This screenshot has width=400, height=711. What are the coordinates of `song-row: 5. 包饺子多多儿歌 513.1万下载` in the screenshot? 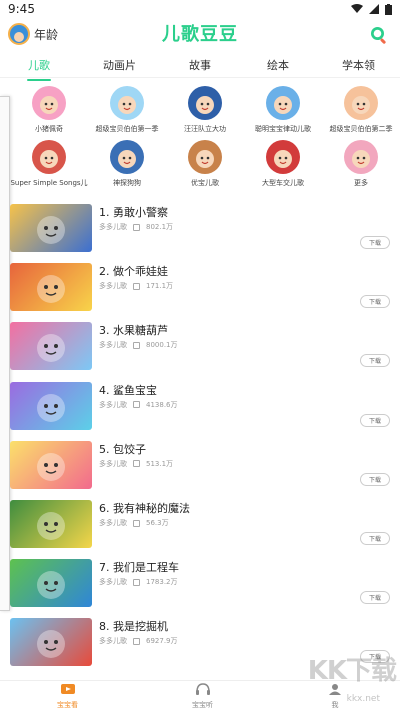 It's located at (200, 464).